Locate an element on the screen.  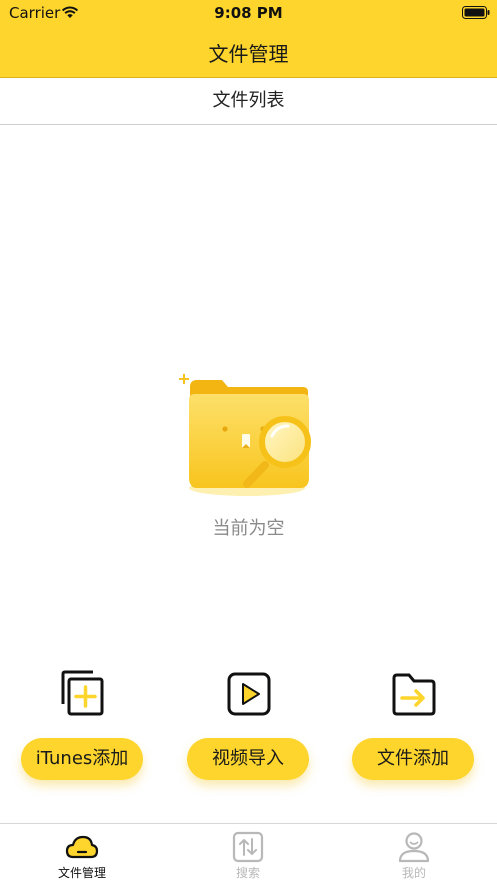
file-add-button: 文件添加 is located at coordinates (413, 759).